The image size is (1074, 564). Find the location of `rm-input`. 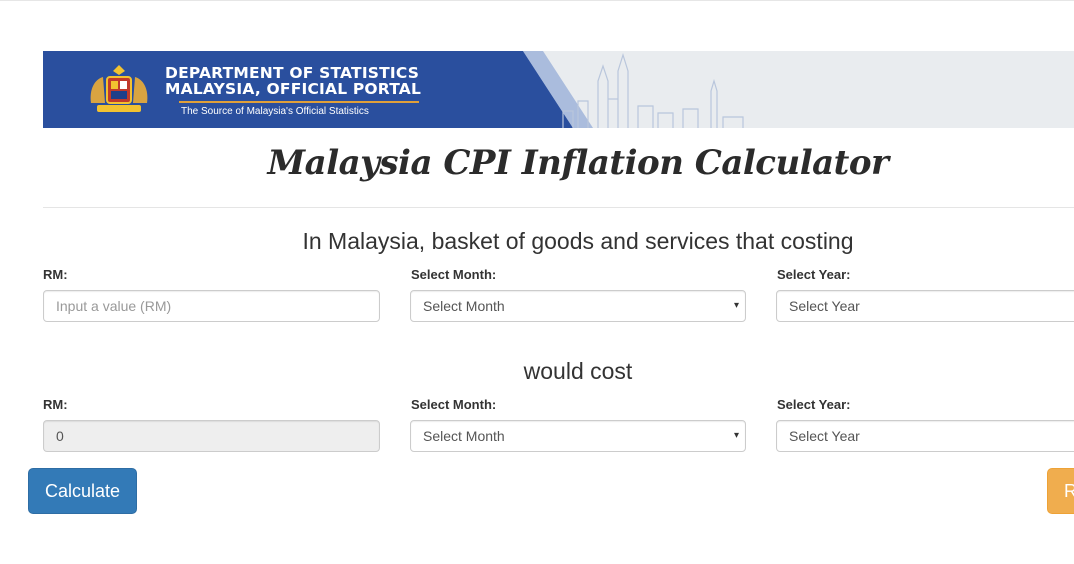

rm-input is located at coordinates (211, 306).